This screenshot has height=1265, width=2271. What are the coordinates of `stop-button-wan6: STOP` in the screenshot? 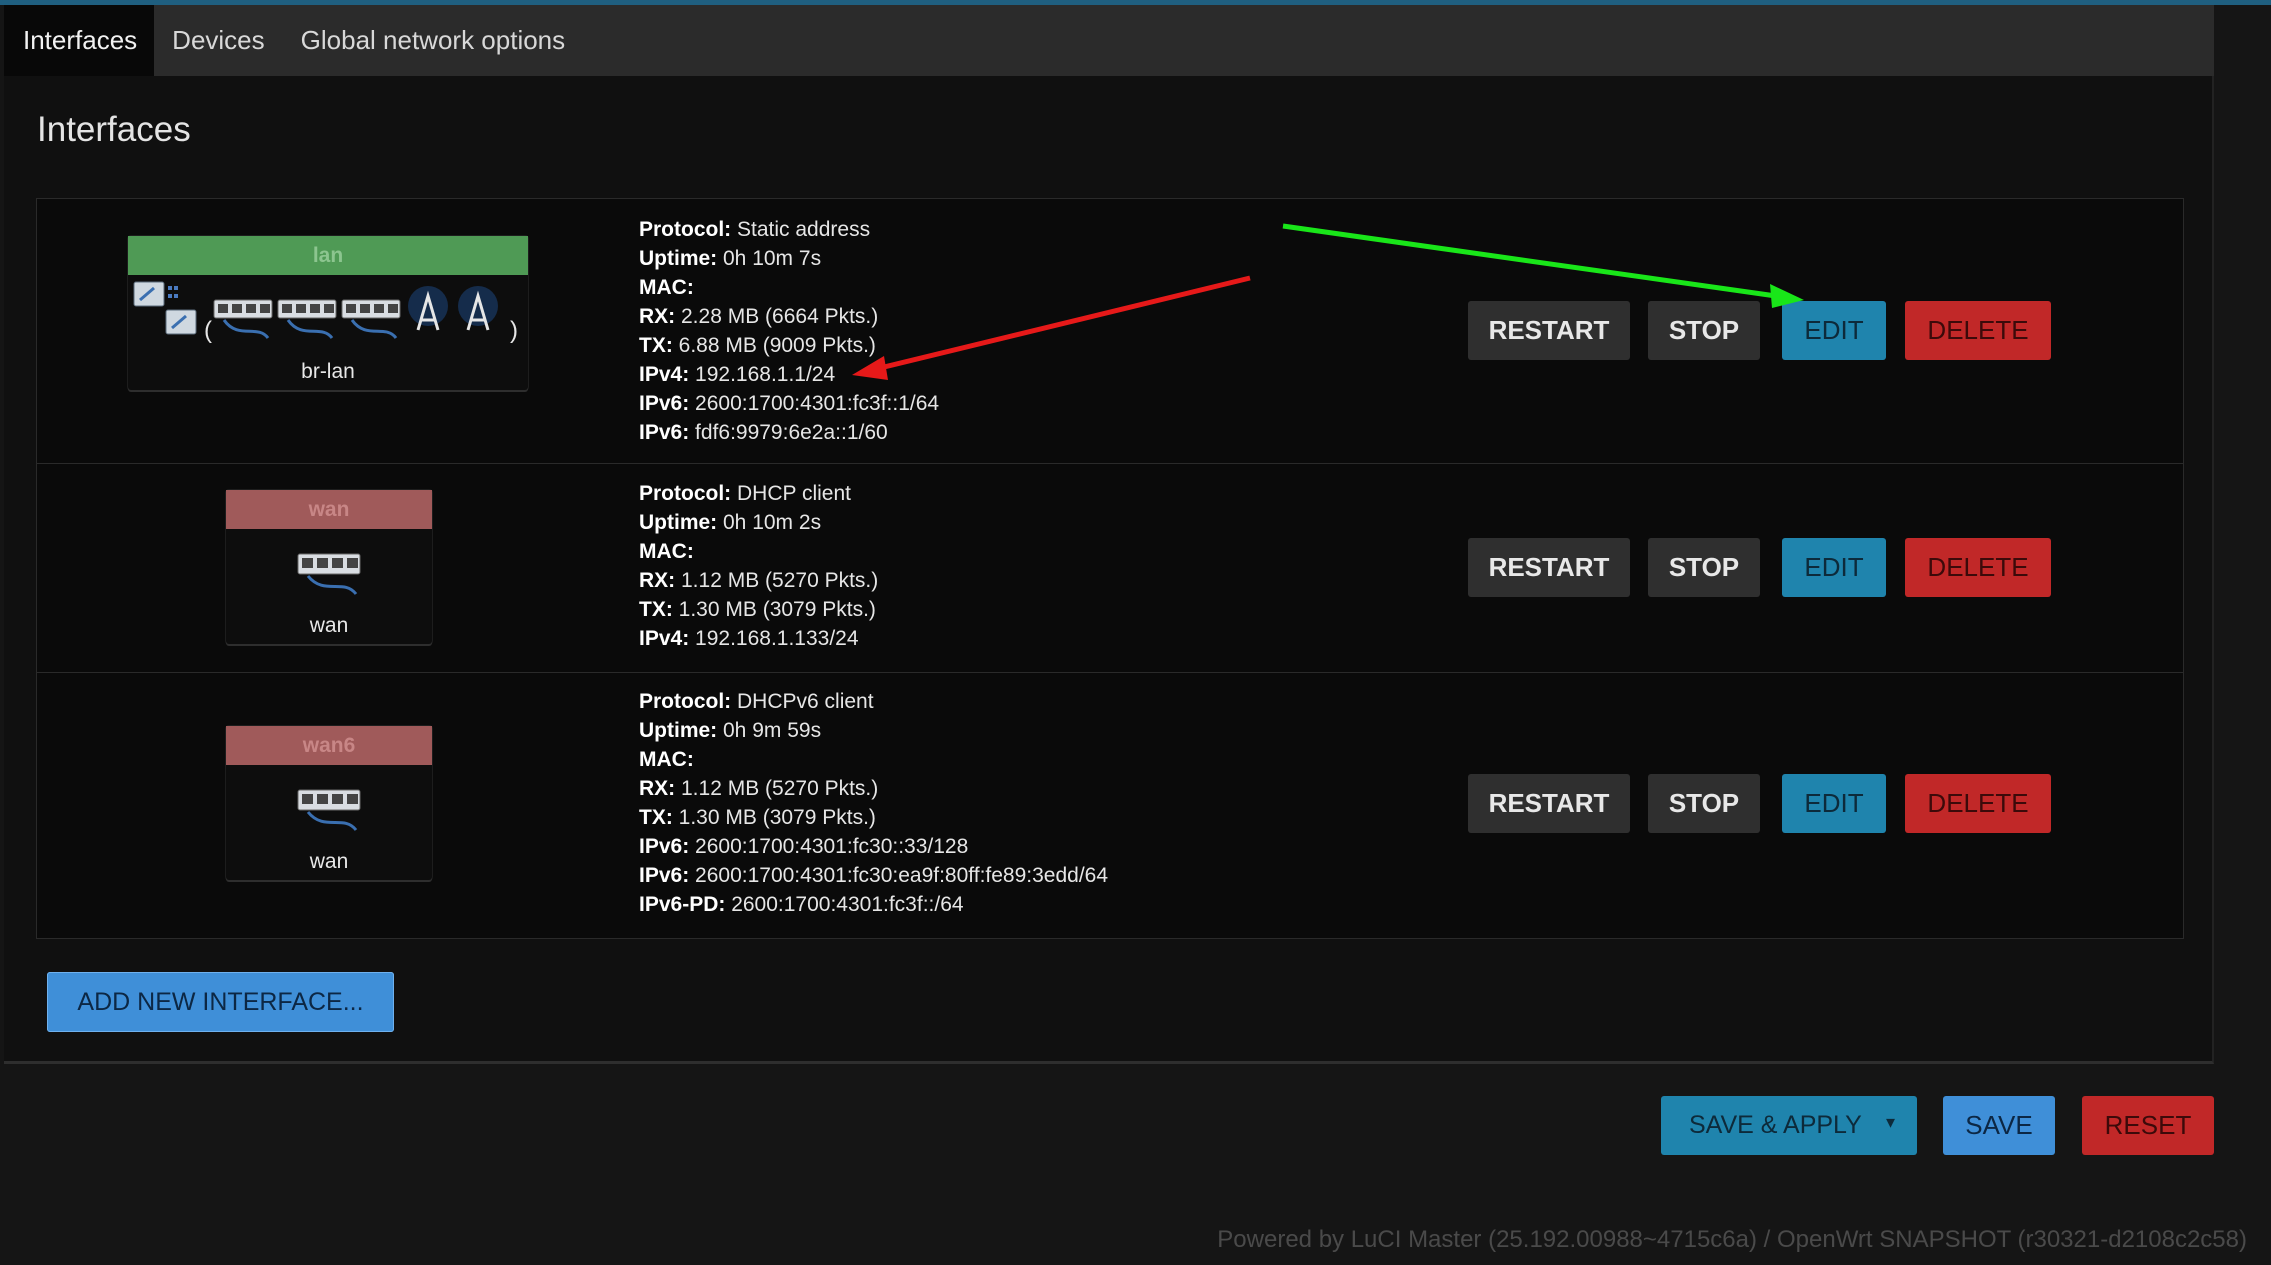 It's located at (1704, 803).